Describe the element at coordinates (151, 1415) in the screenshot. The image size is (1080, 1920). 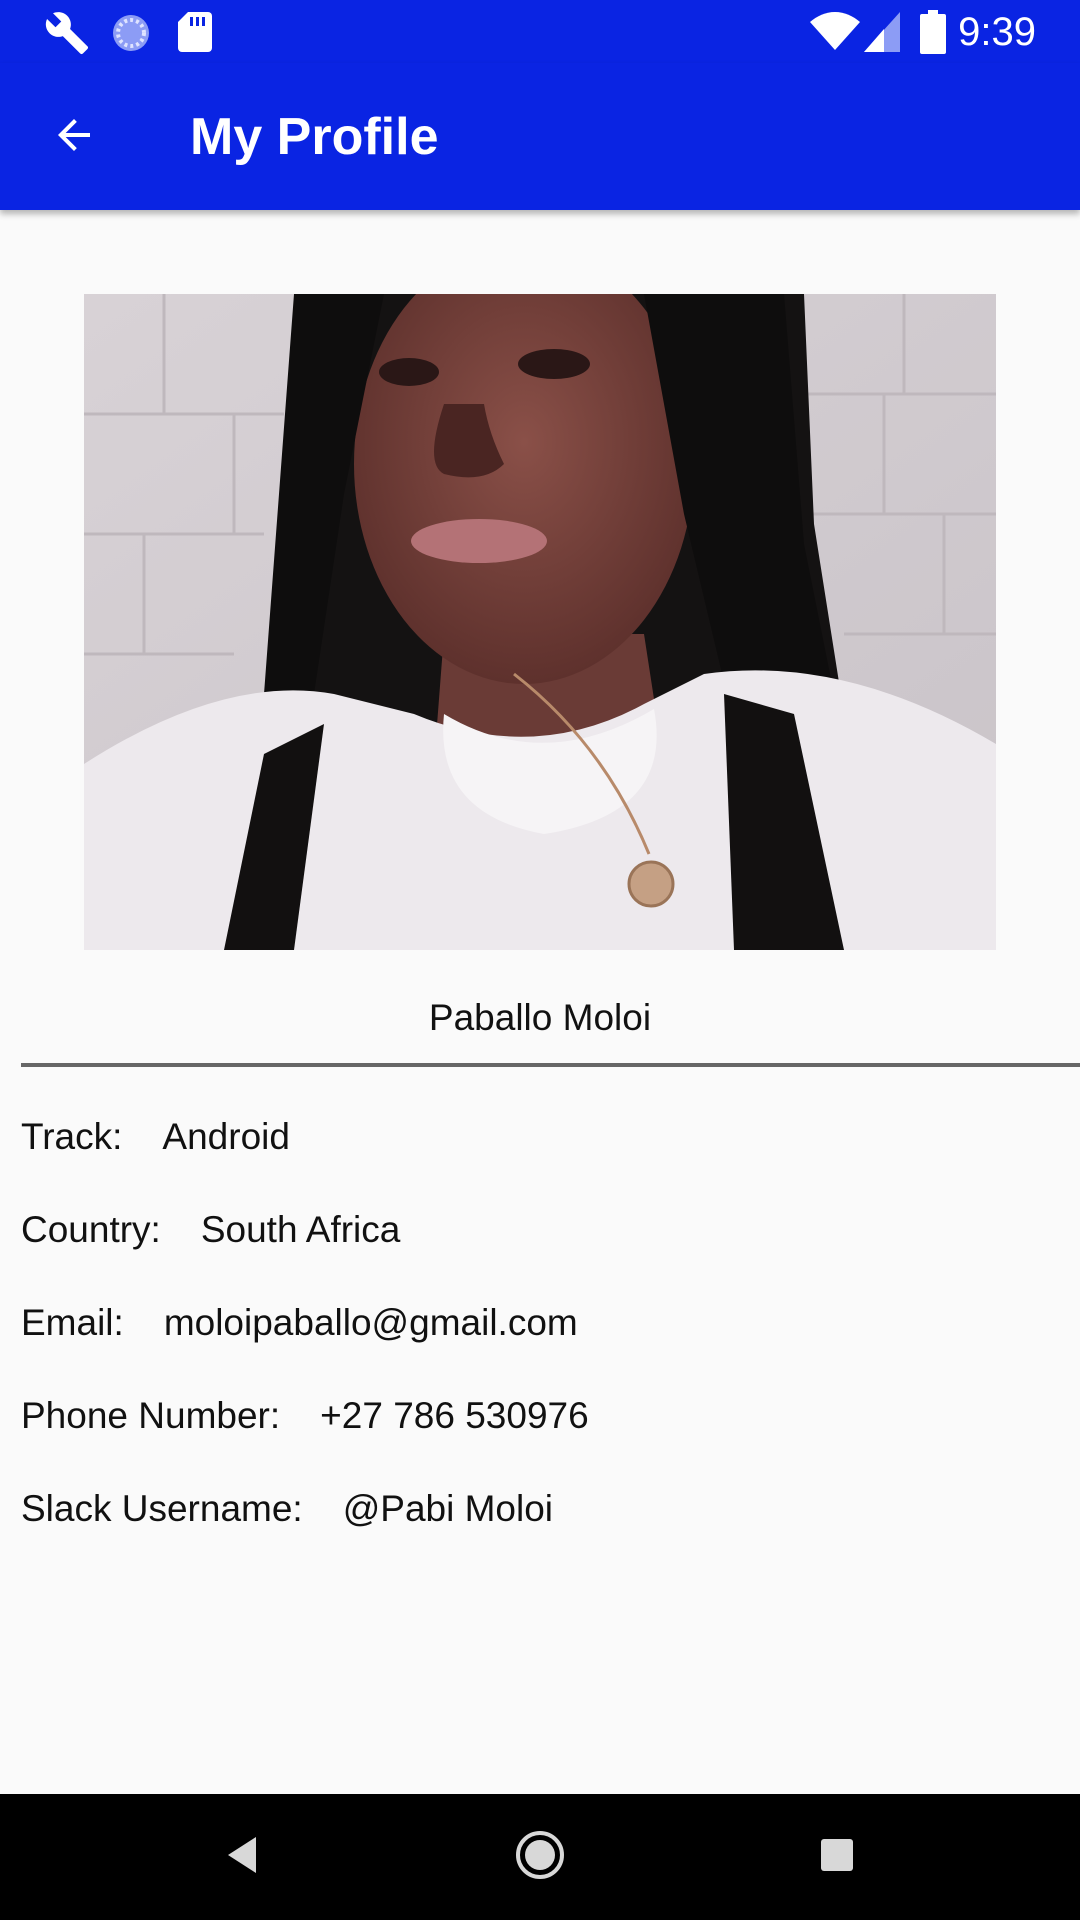
I see `phone-label: Phone Number:` at that location.